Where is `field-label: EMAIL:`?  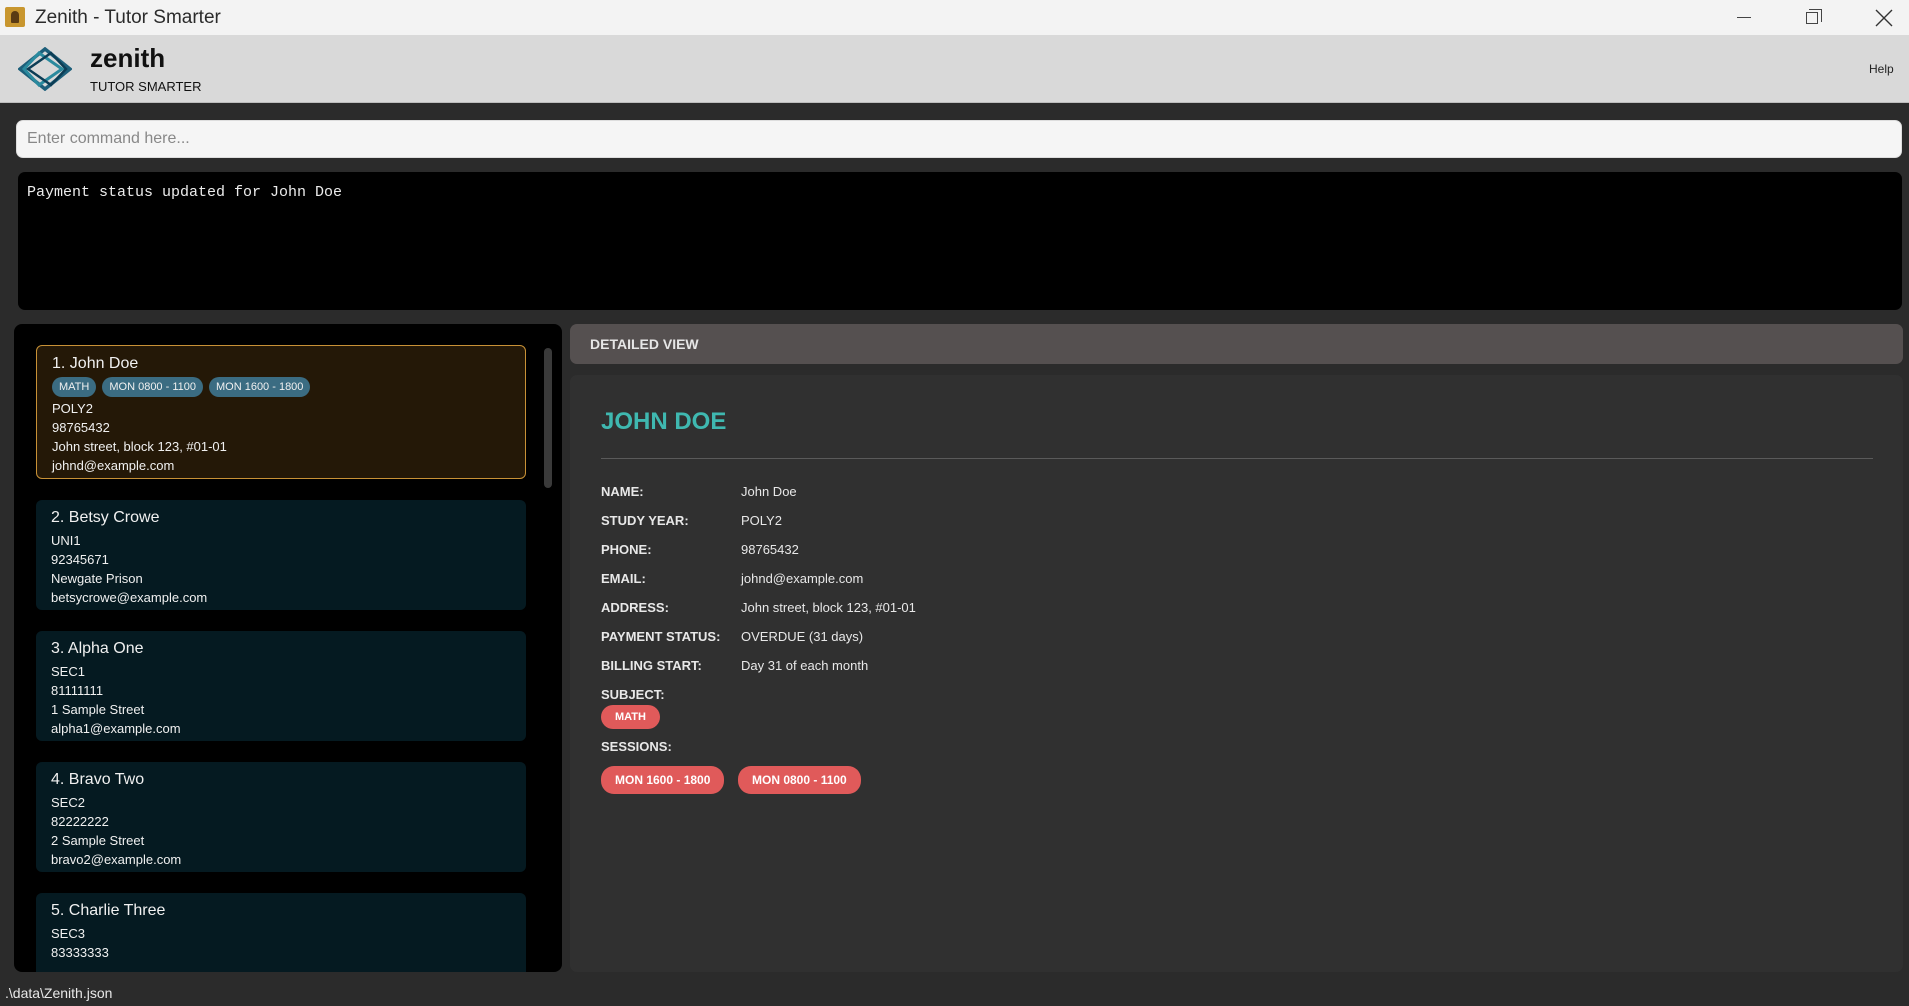
field-label: EMAIL: is located at coordinates (623, 578).